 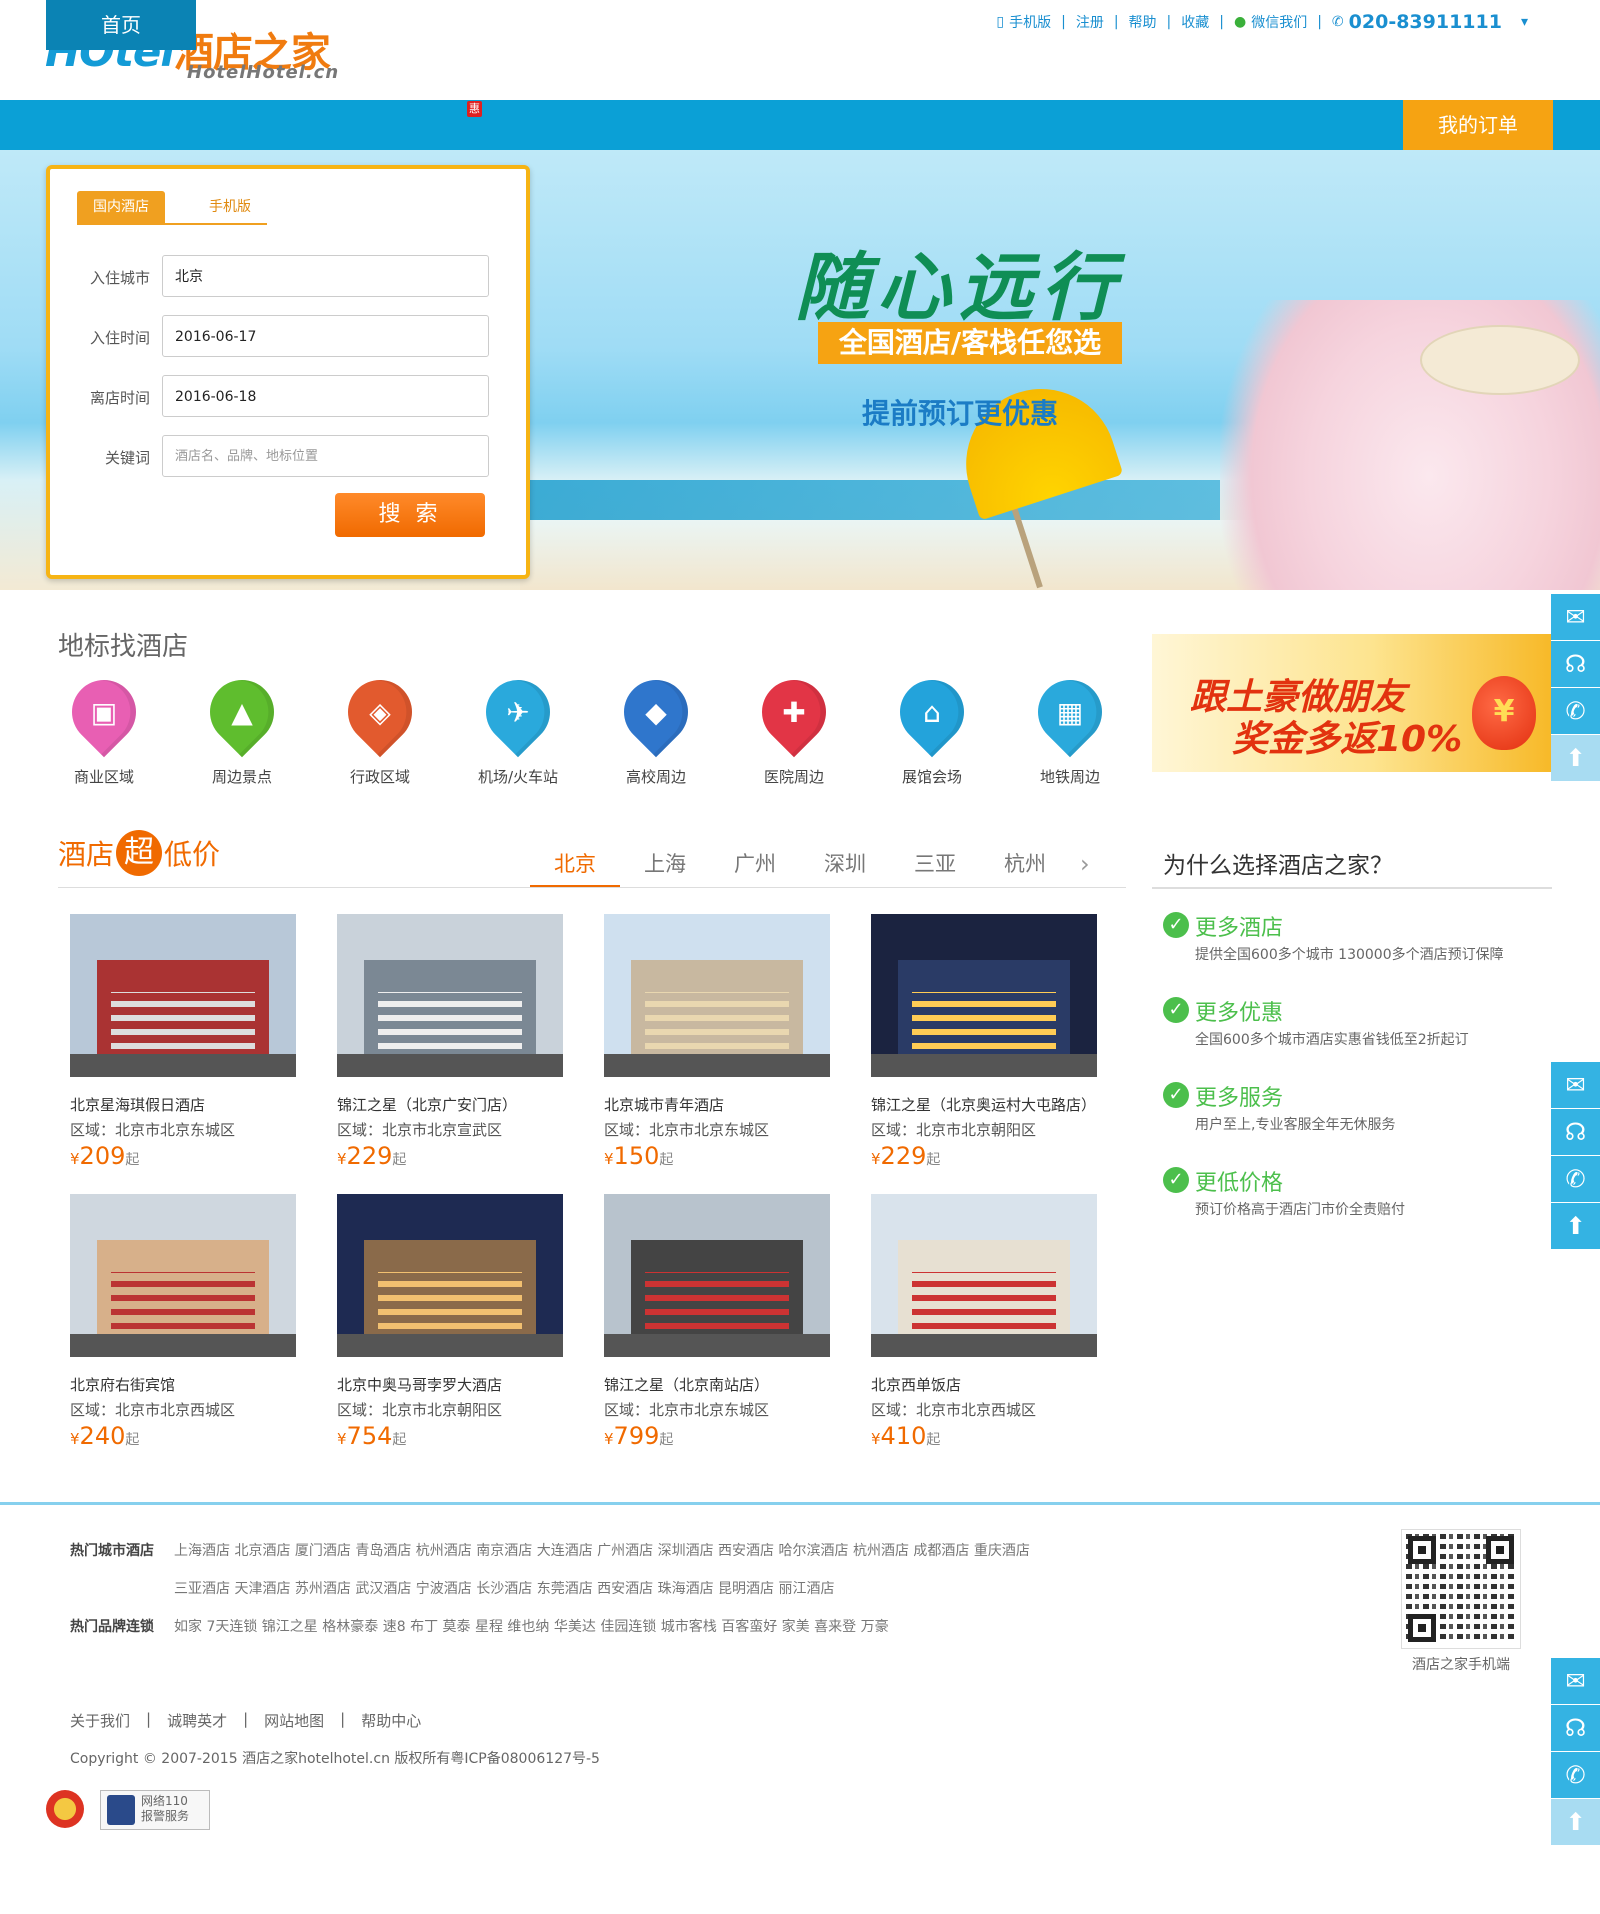 I want to click on hotel-card: 锦江之星（北京南站店） 区域：北京市北京东城区 ¥799起, so click(x=717, y=1329).